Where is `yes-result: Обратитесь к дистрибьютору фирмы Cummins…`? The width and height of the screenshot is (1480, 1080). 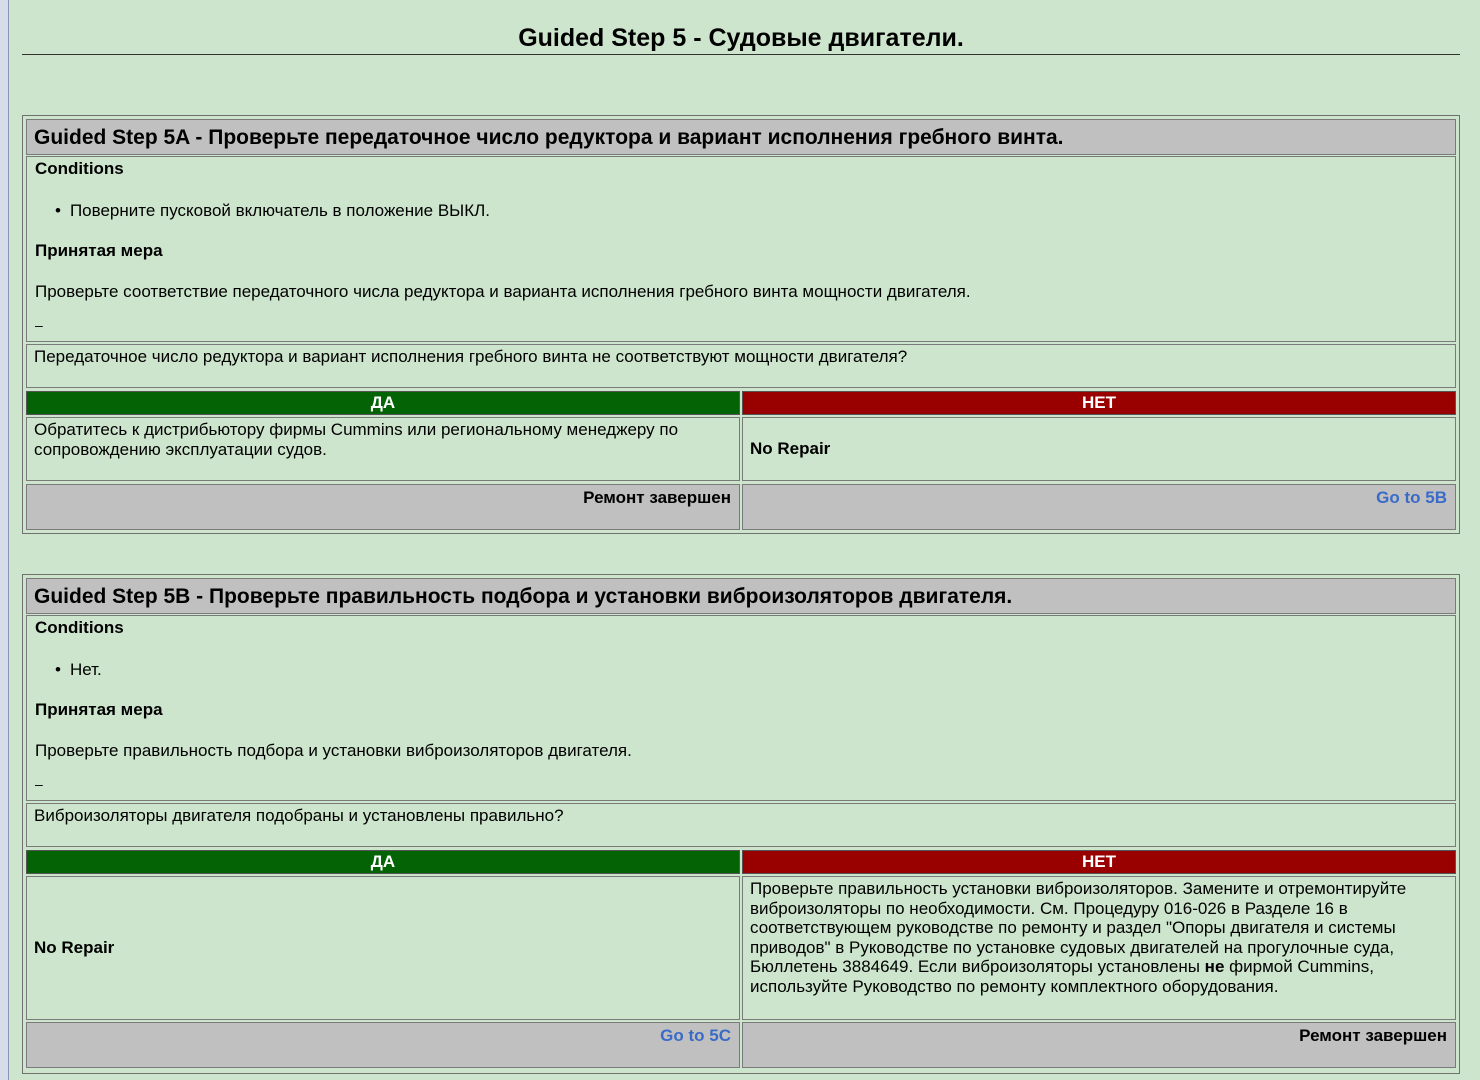
yes-result: Обратитесь к дистрибьютору фирмы Cummins… is located at coordinates (383, 449).